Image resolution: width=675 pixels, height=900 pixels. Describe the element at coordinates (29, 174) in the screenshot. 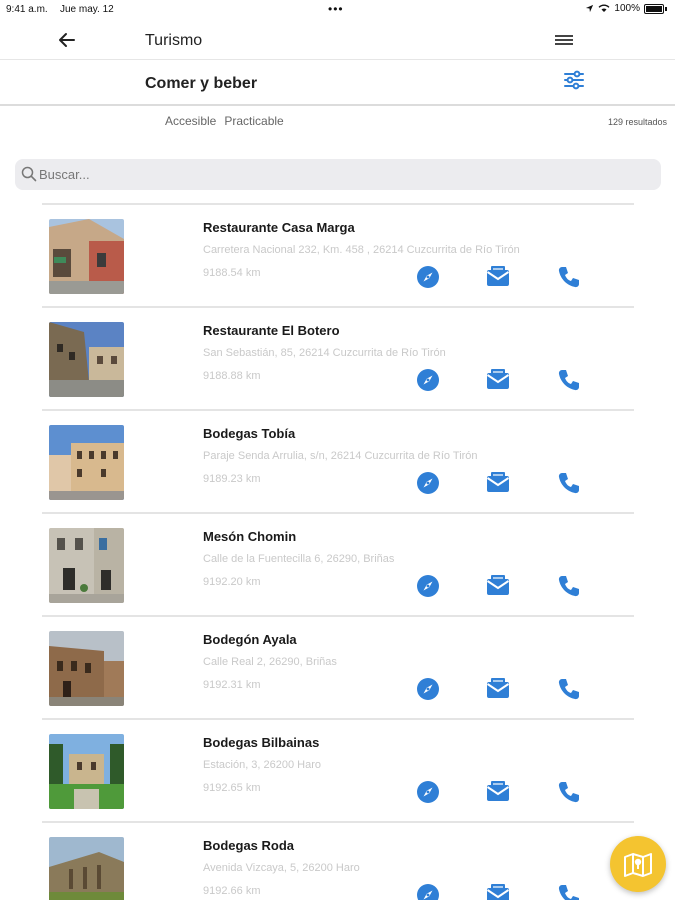

I see `search-icon` at that location.